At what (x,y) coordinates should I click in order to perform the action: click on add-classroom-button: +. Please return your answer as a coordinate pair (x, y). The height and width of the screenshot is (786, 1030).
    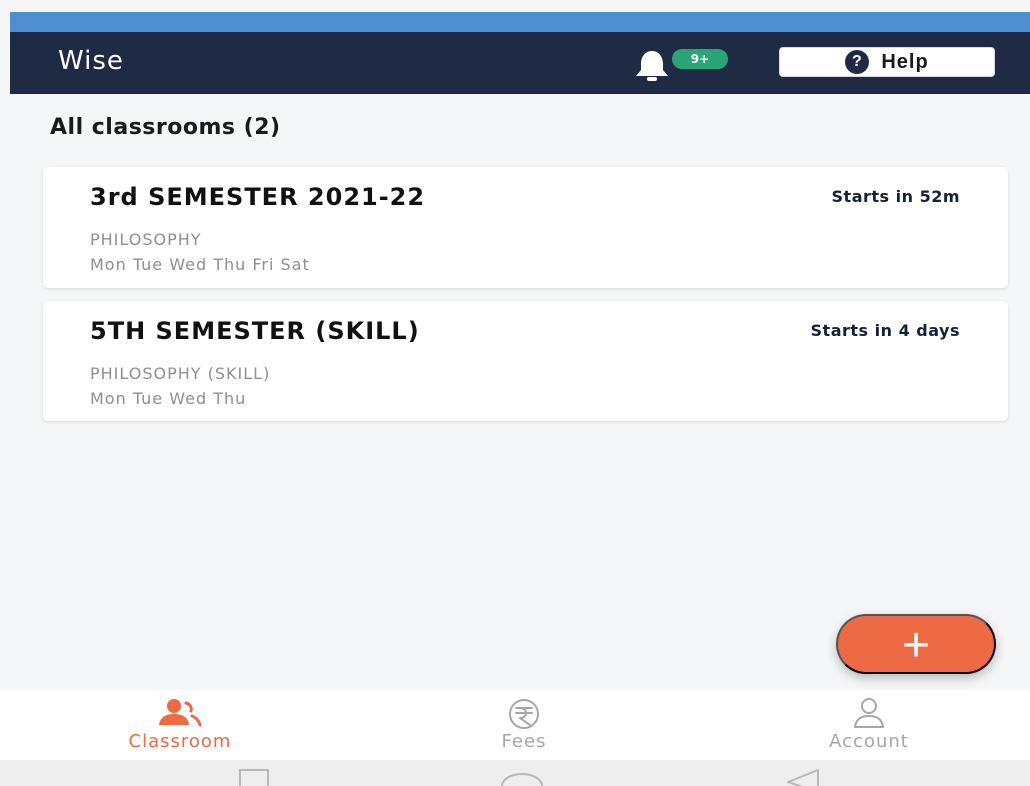
    Looking at the image, I should click on (916, 644).